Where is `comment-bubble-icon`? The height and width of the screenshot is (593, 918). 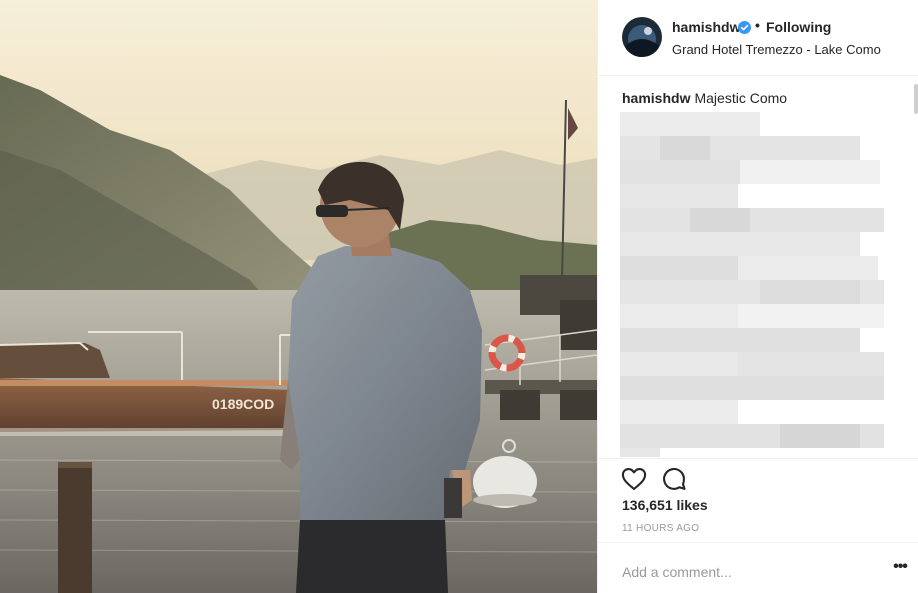 comment-bubble-icon is located at coordinates (674, 479).